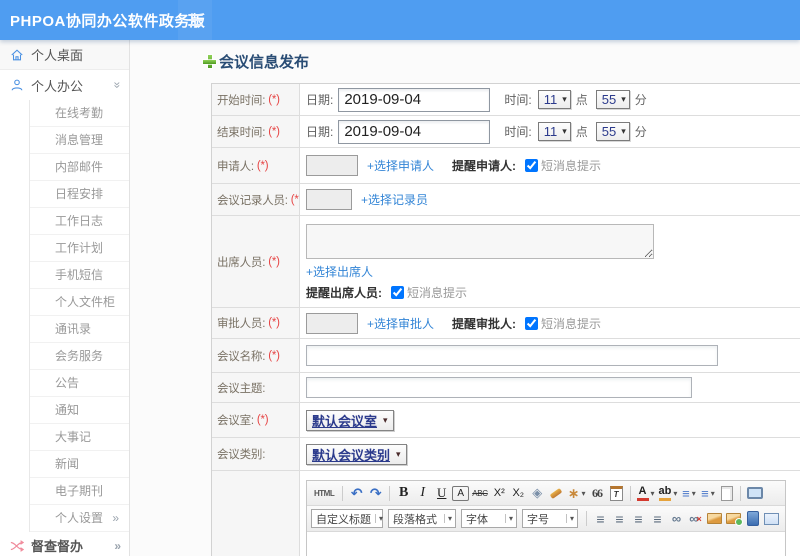 Image resolution: width=800 pixels, height=556 pixels. Describe the element at coordinates (256, 131) in the screenshot. I see `end-time-label: 结束时间: (*)` at that location.